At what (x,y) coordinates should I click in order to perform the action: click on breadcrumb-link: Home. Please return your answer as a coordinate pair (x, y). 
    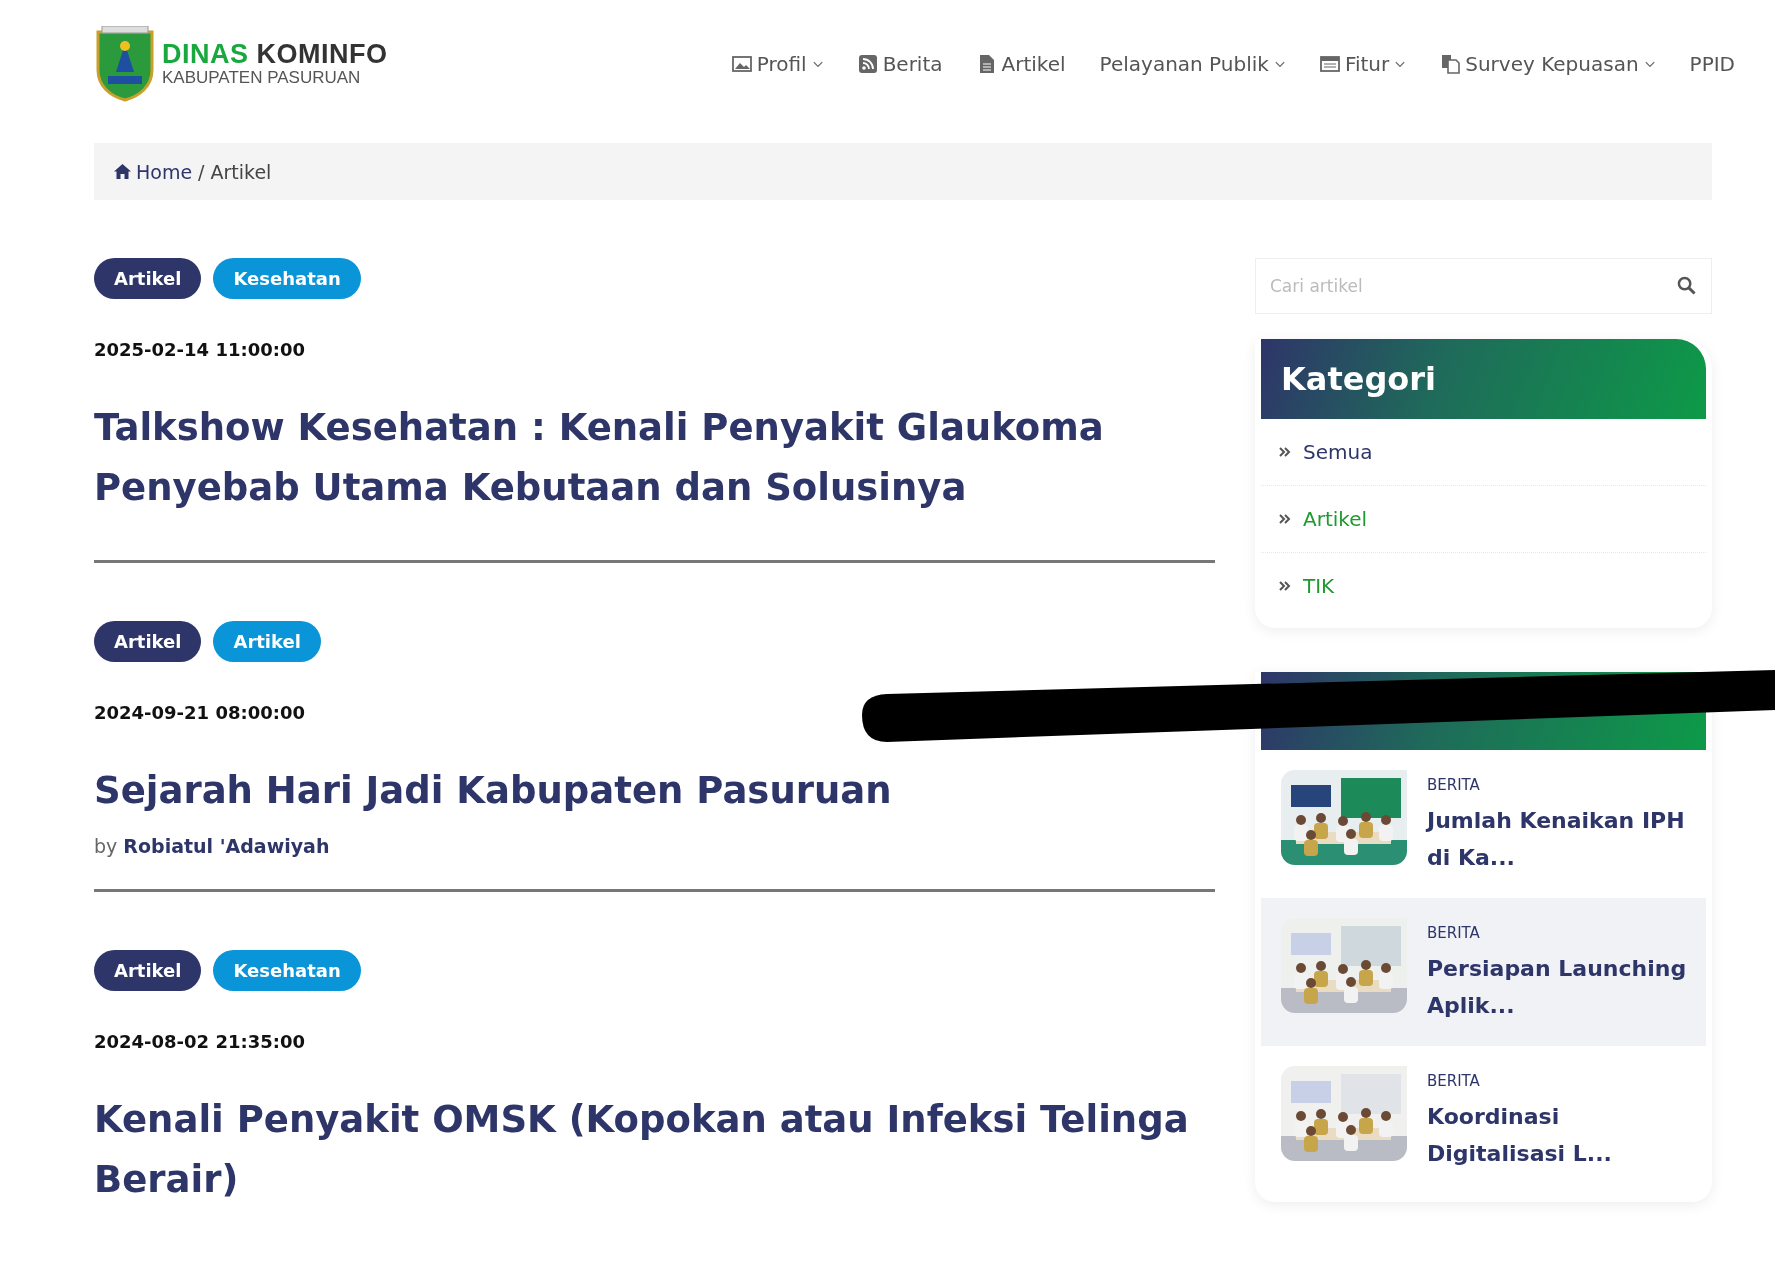
    Looking at the image, I should click on (153, 171).